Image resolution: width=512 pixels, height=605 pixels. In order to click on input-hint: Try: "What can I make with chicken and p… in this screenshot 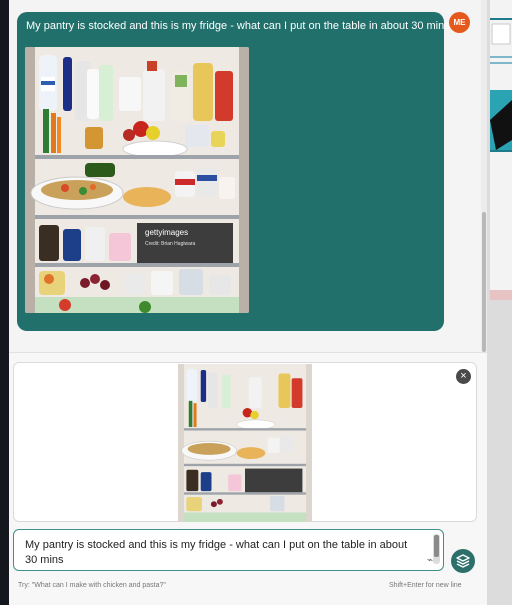, I will do `click(92, 585)`.